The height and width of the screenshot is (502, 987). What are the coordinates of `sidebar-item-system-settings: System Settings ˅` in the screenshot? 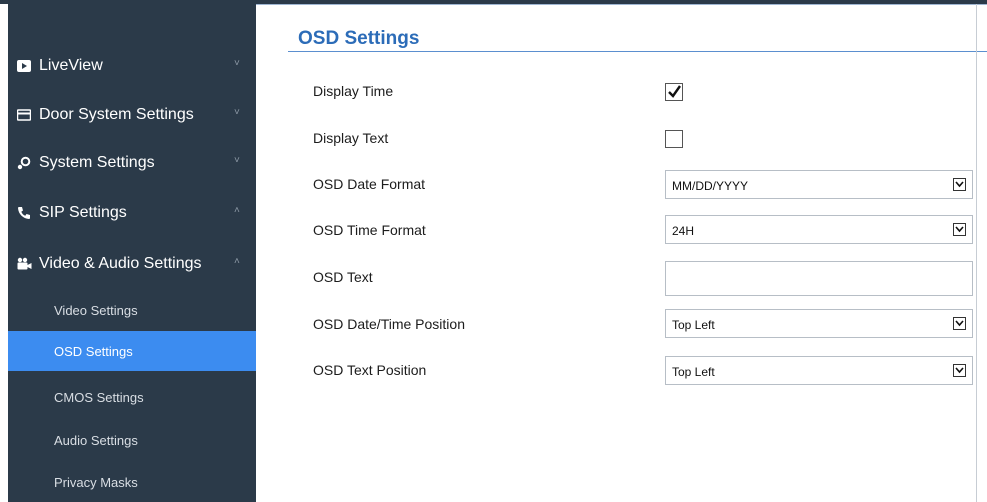 It's located at (132, 163).